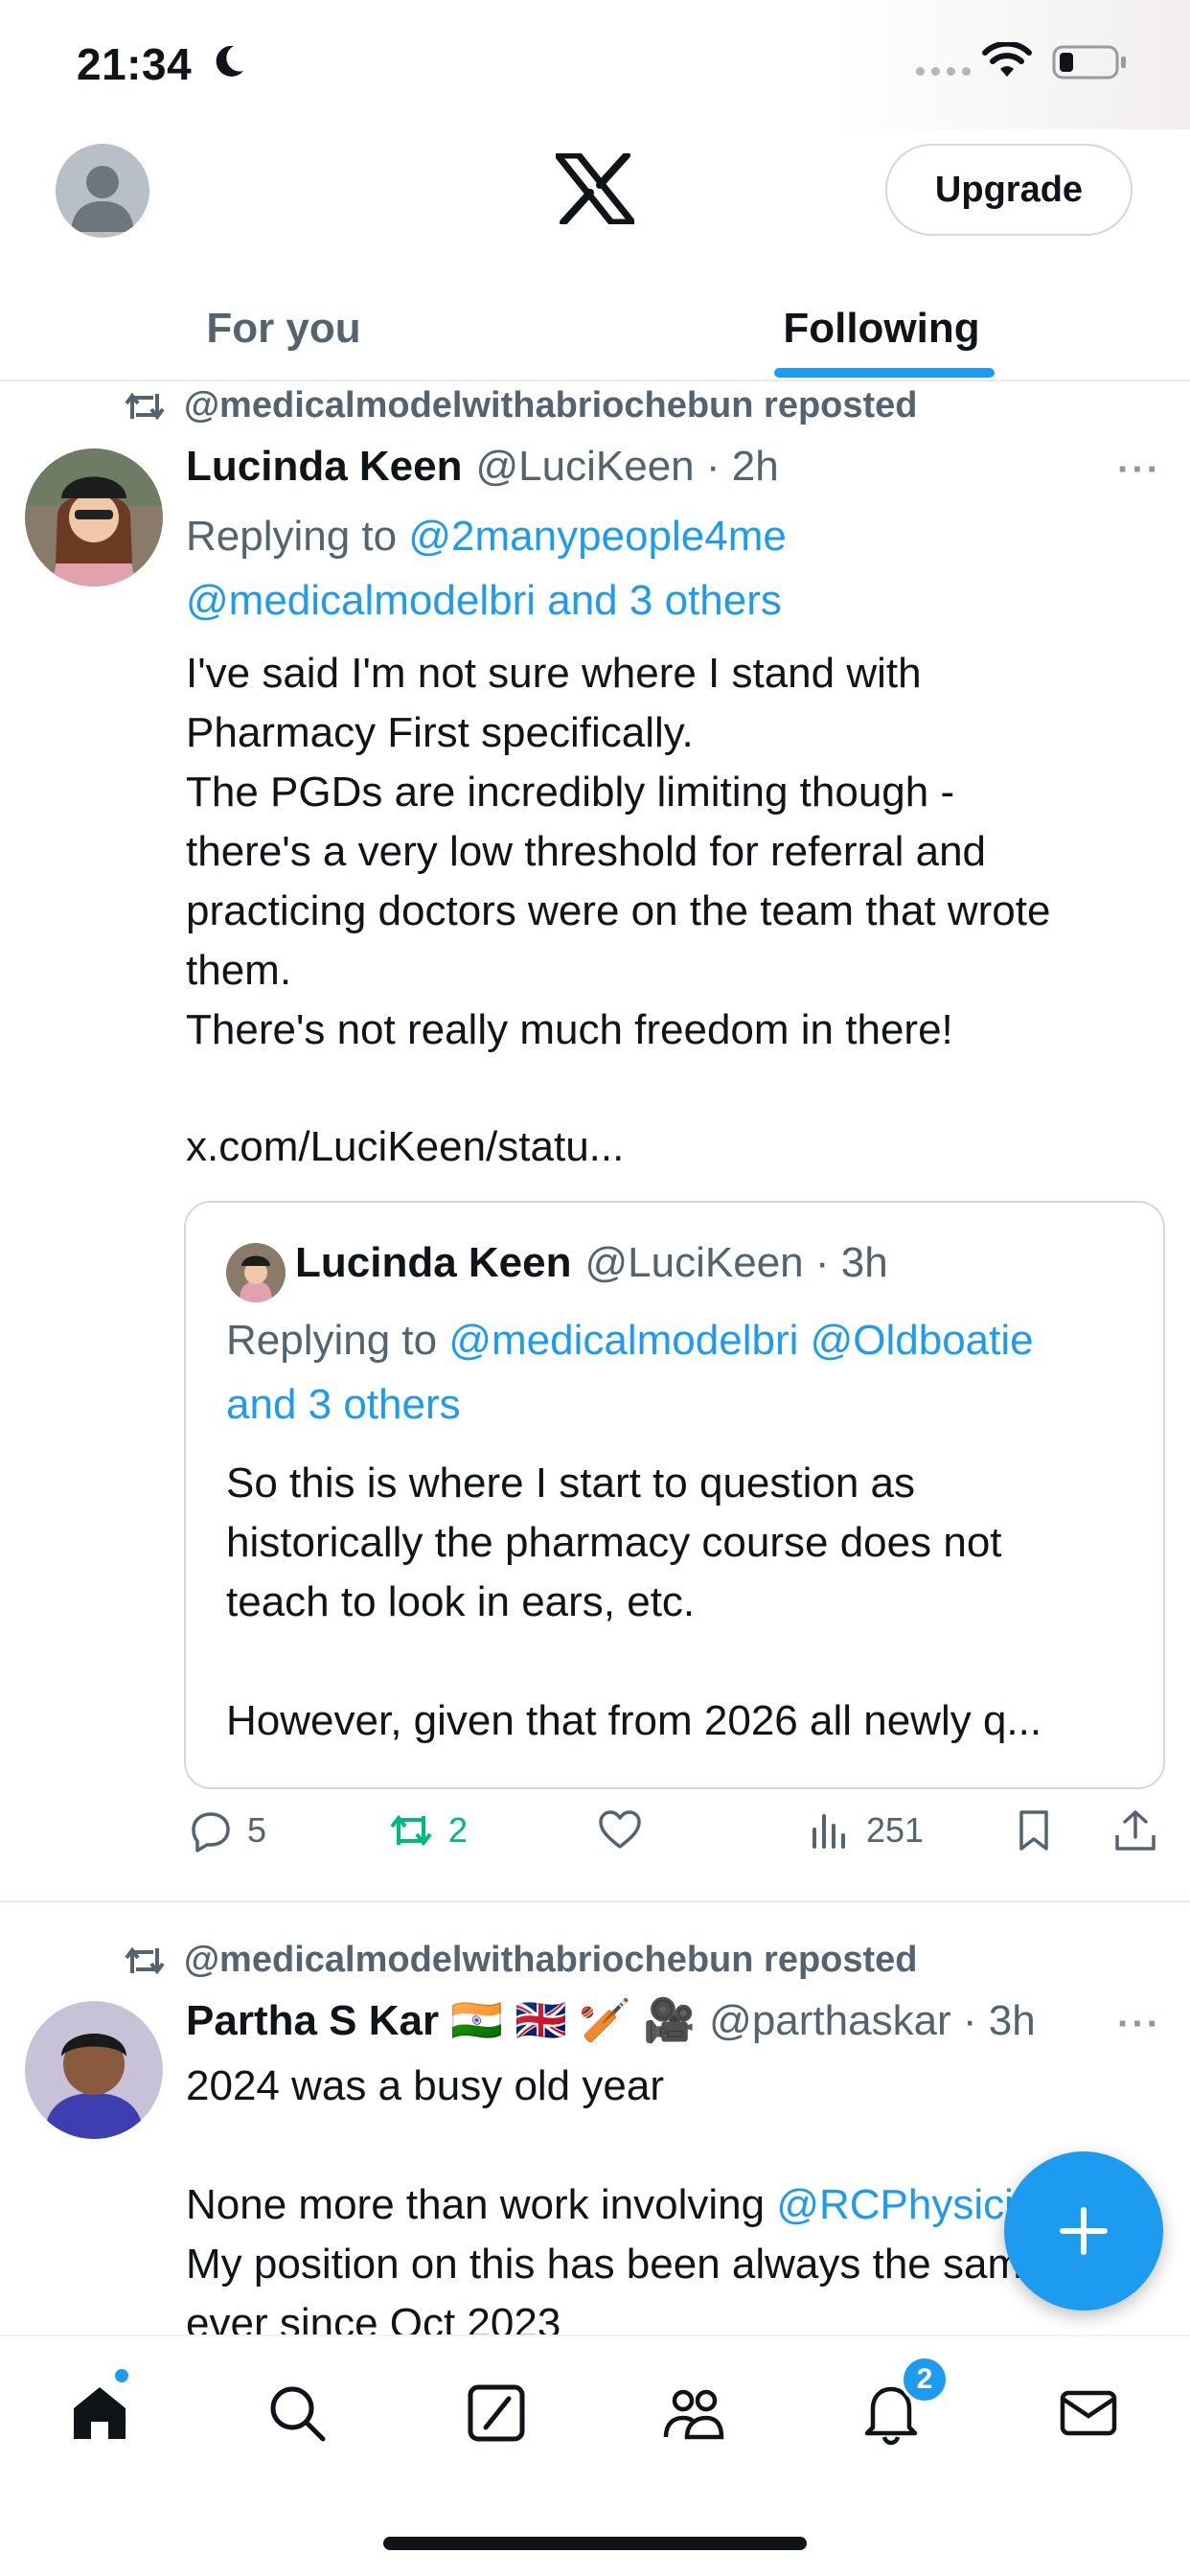  I want to click on like-button, so click(620, 1830).